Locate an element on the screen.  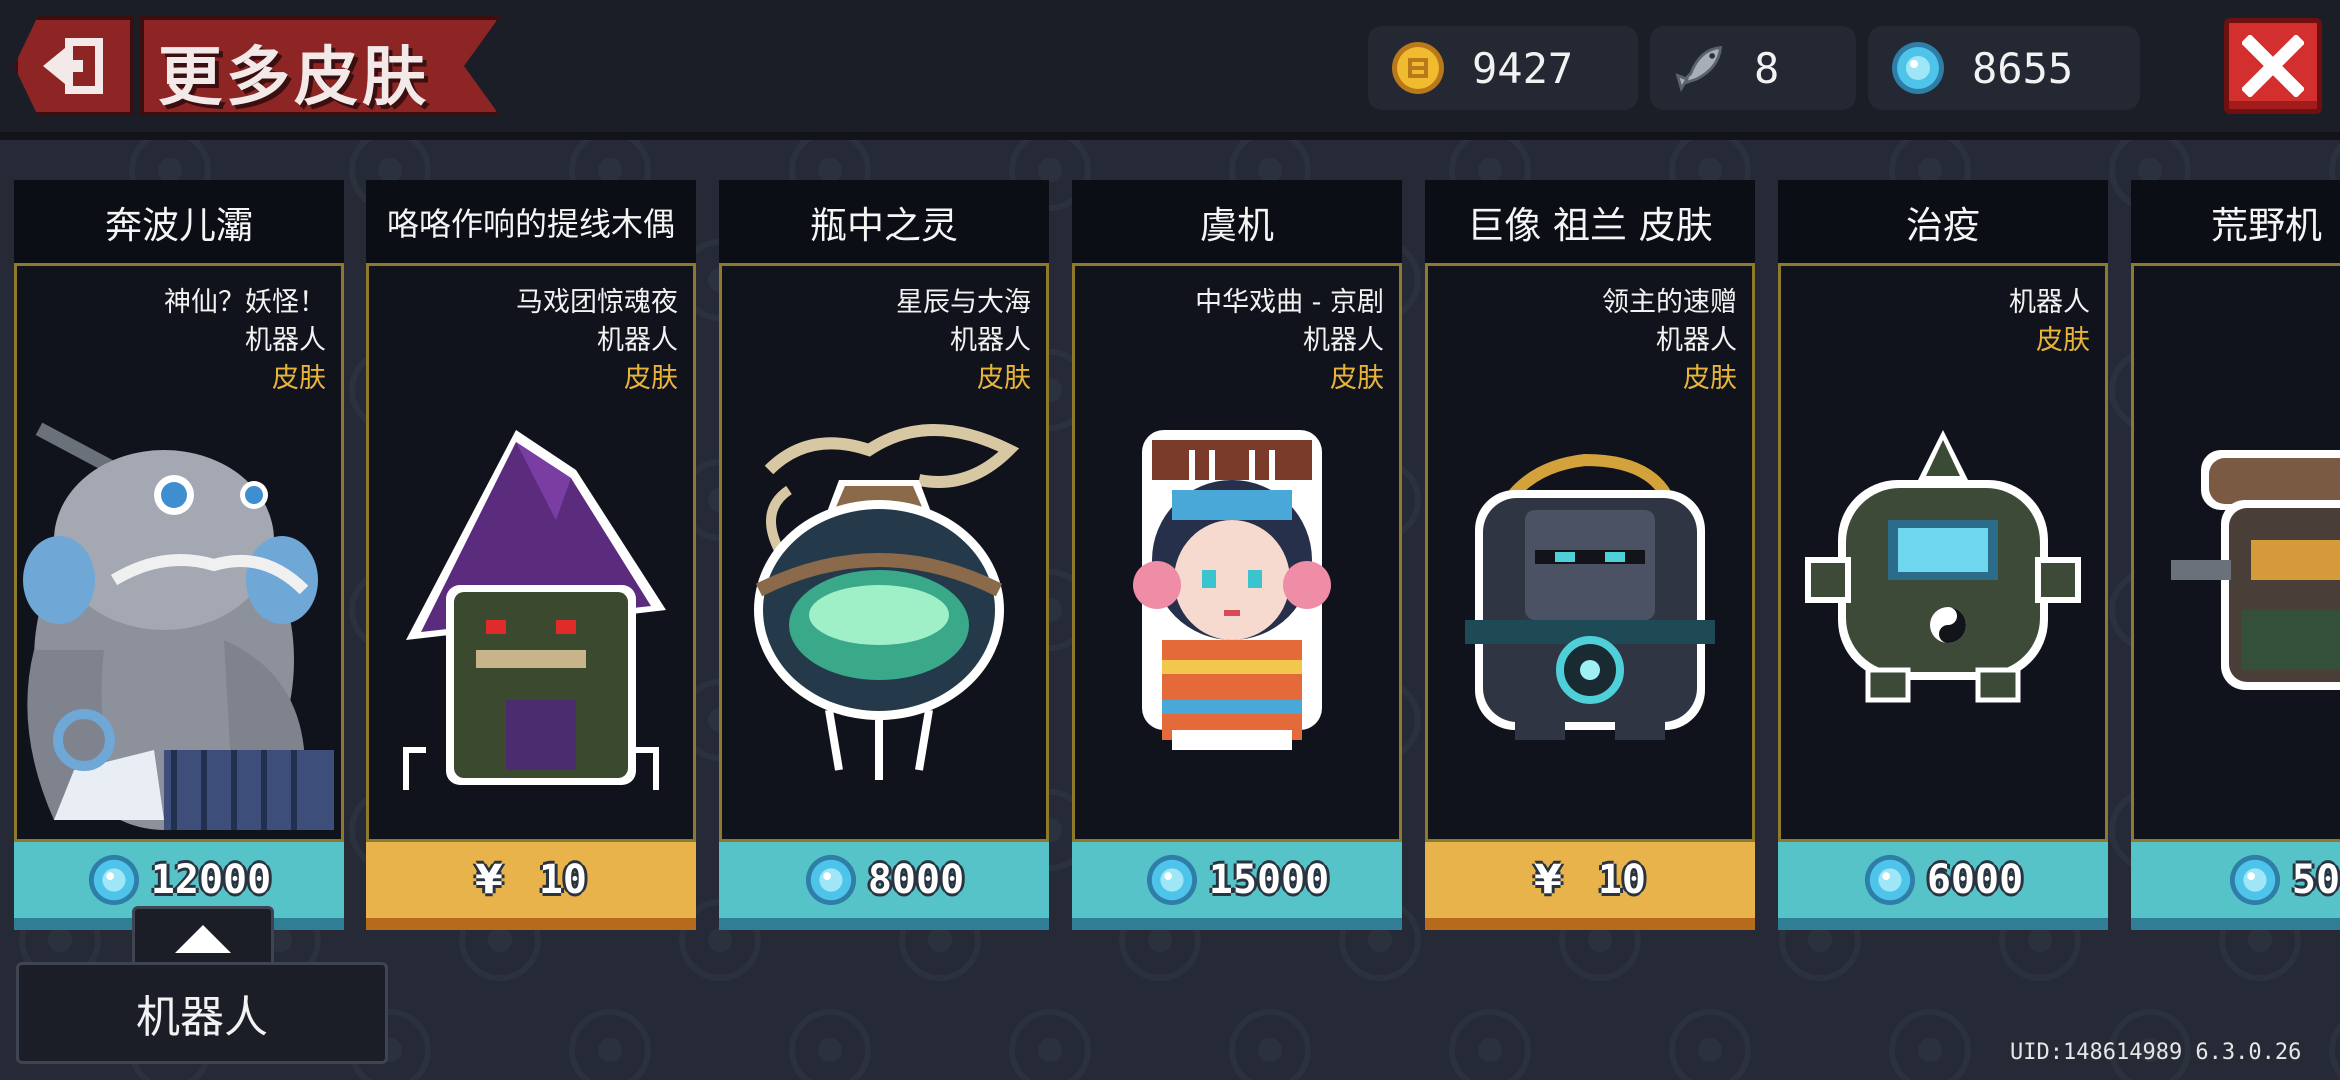
skin-series: 星辰与大海 is located at coordinates (963, 302).